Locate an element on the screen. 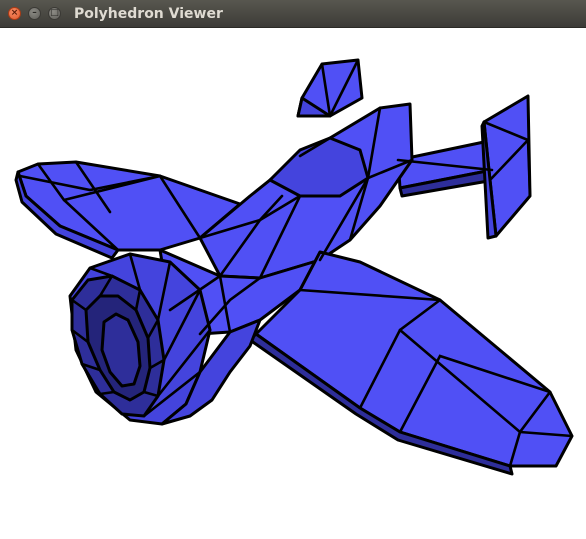 The width and height of the screenshot is (586, 539). close-icon: × is located at coordinates (14, 13).